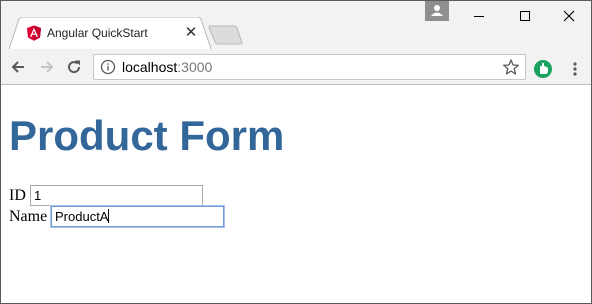 This screenshot has width=592, height=304. I want to click on minimize-button, so click(479, 16).